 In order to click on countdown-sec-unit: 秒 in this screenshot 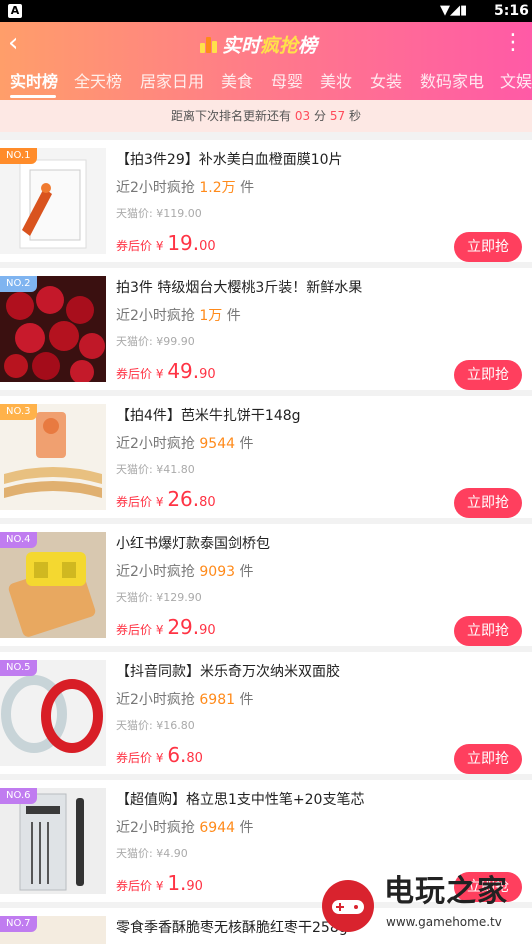, I will do `click(354, 116)`.